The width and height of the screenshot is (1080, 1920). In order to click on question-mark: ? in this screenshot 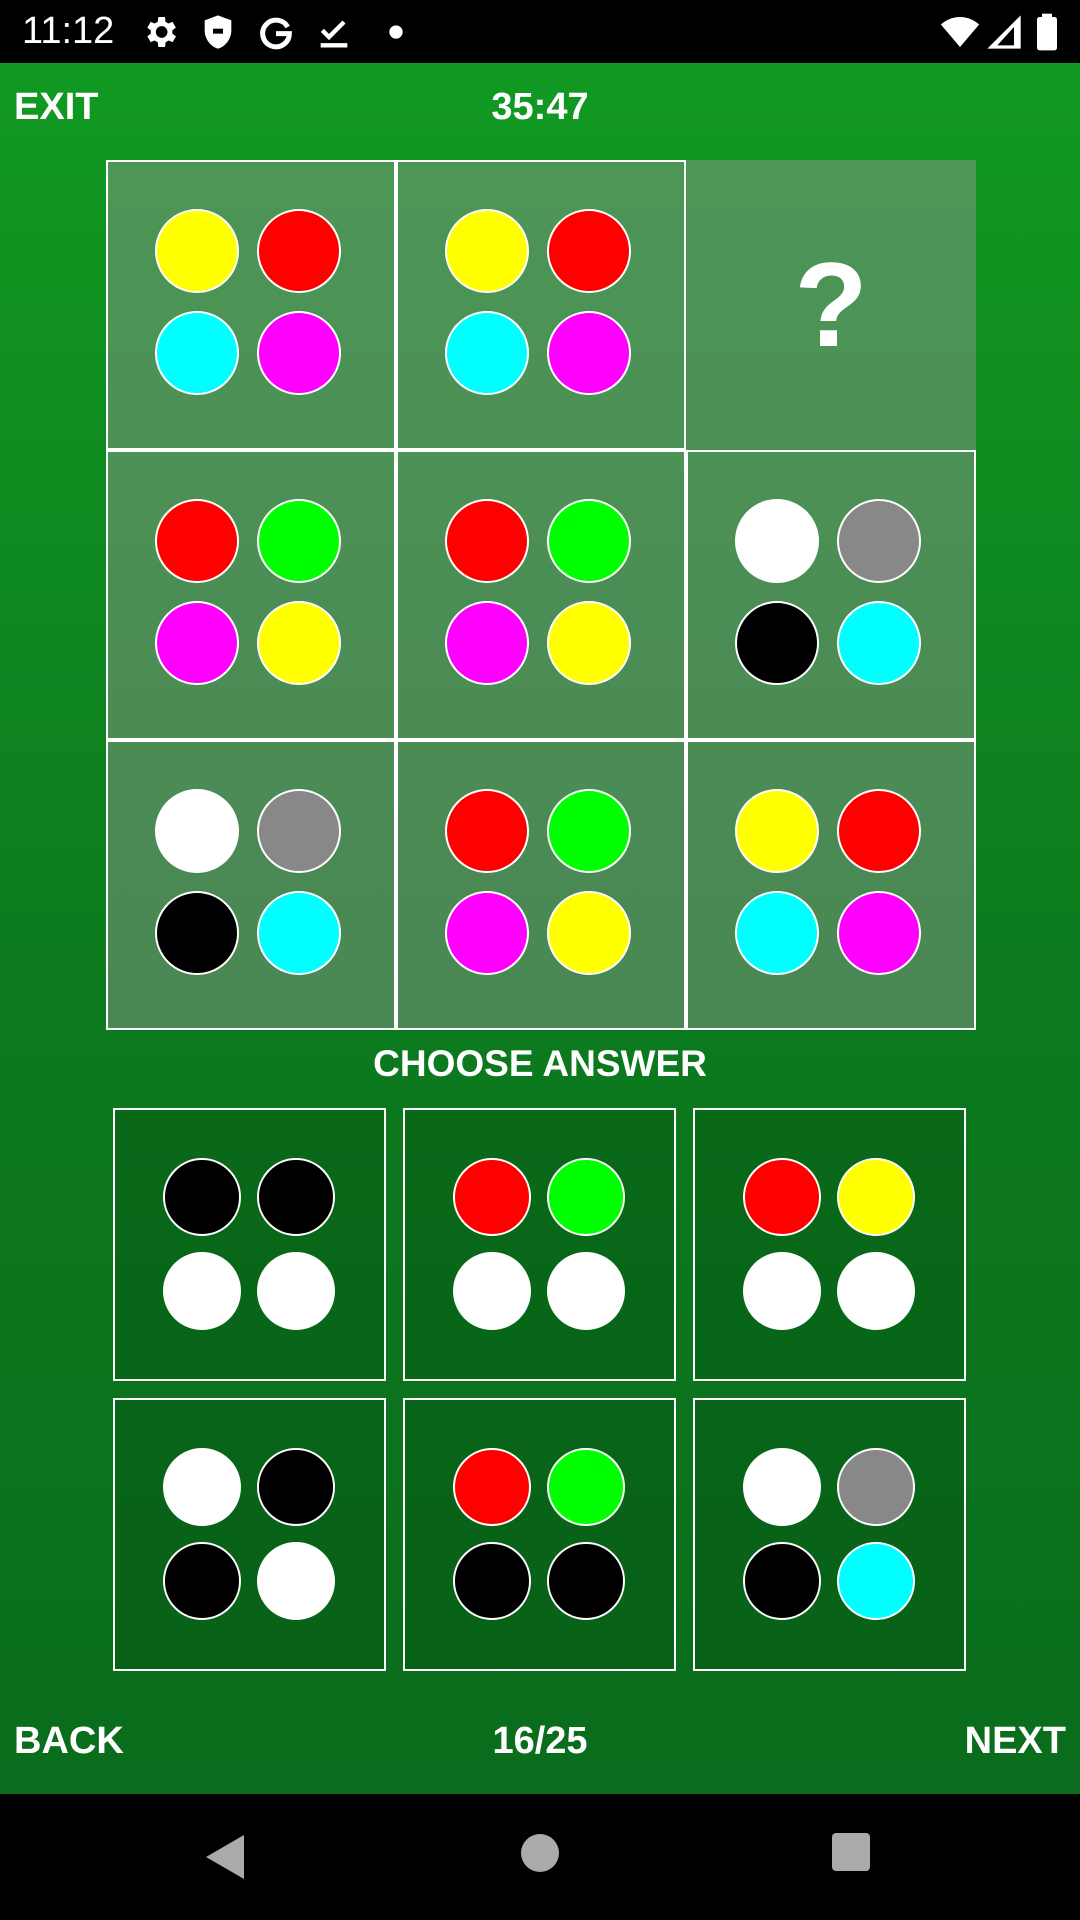, I will do `click(831, 305)`.